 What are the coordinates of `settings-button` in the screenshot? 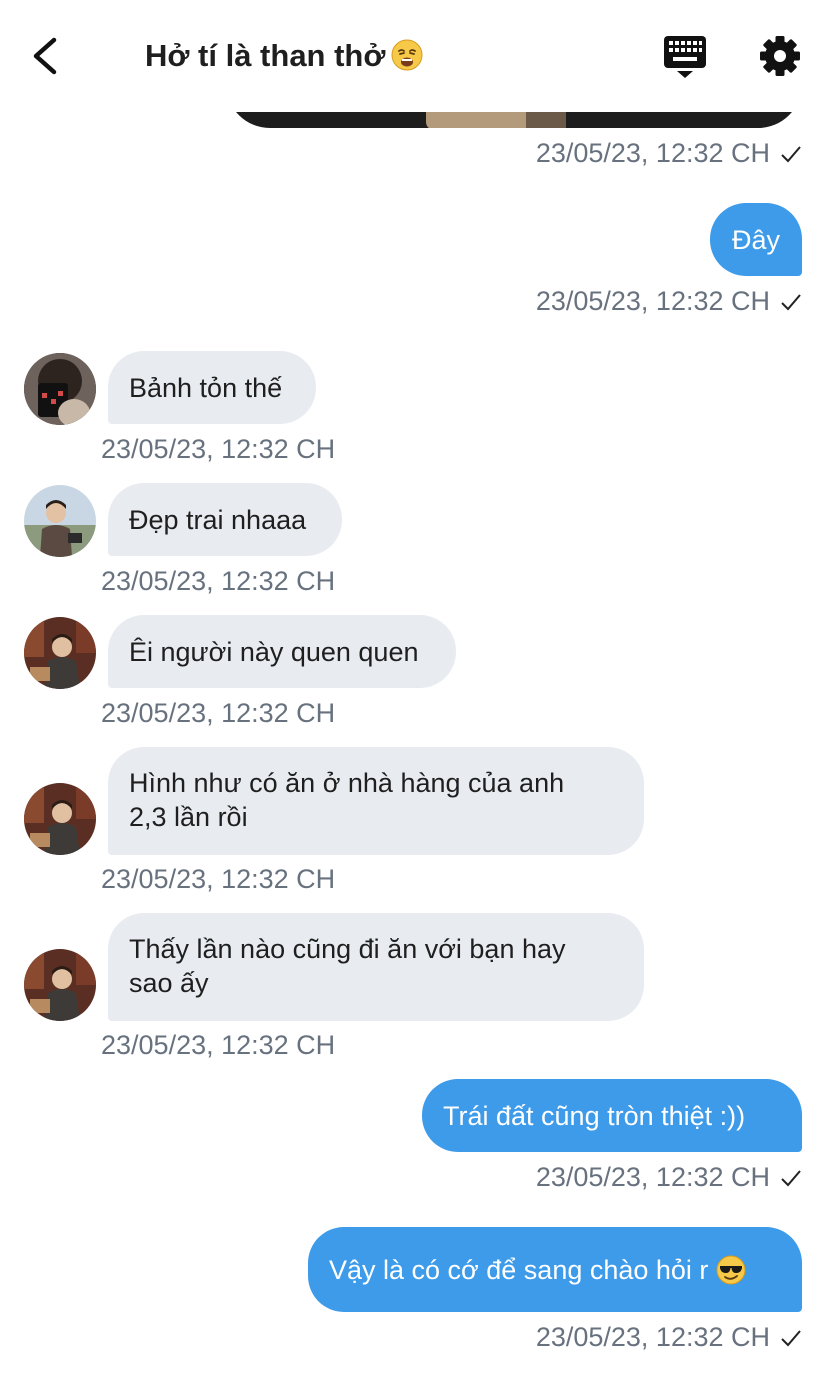 It's located at (780, 56).